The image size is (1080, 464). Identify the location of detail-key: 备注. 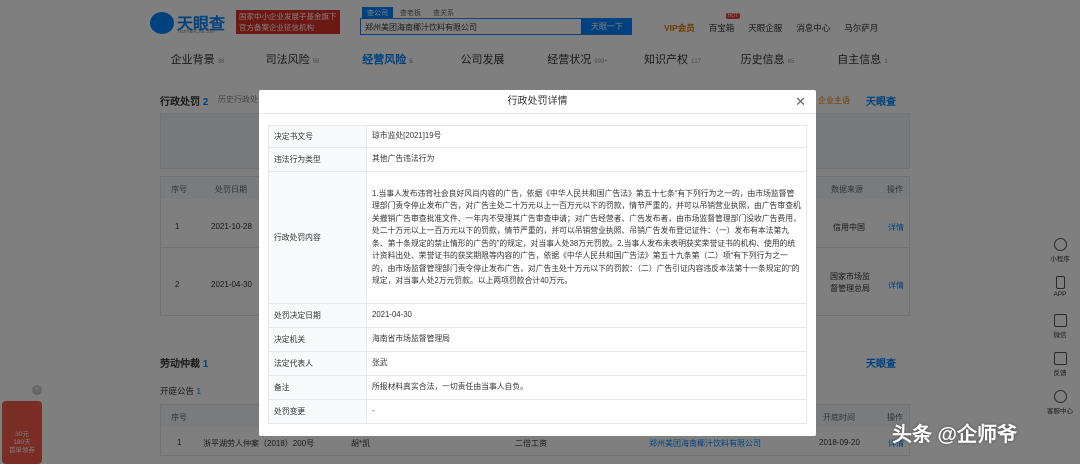
(317, 387).